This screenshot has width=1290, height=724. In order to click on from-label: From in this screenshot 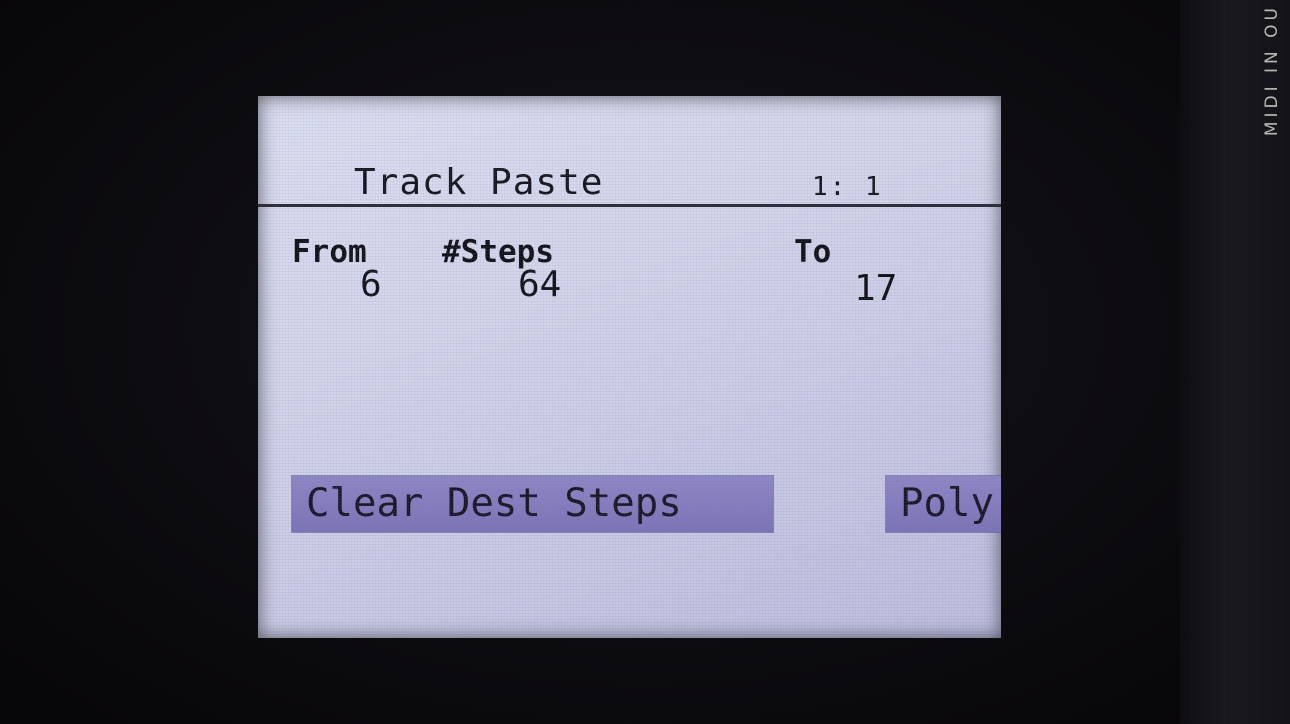, I will do `click(329, 252)`.